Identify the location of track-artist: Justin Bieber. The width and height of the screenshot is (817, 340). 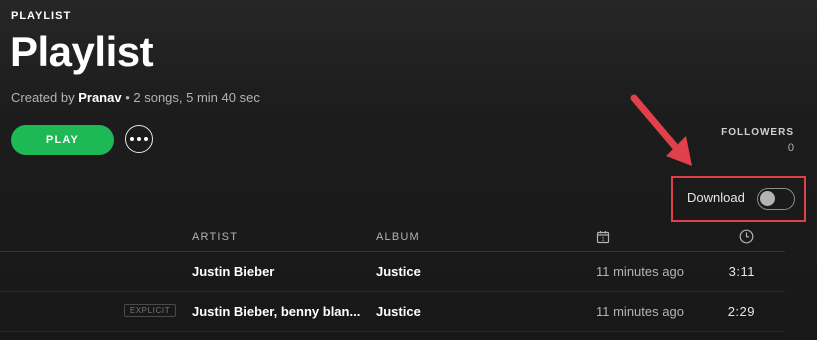
(233, 271).